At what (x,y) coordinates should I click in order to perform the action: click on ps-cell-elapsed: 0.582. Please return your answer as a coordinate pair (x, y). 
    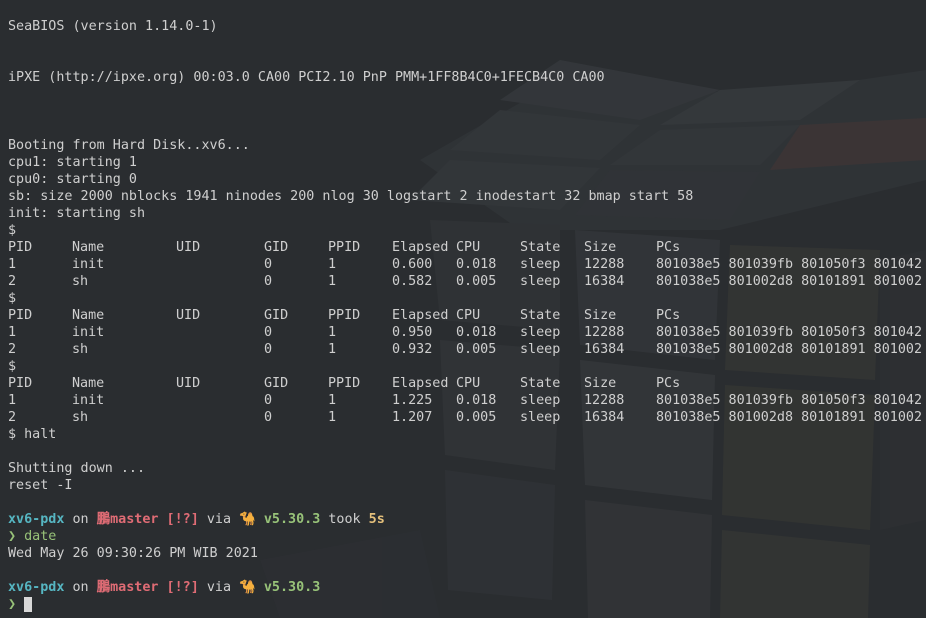
    Looking at the image, I should click on (412, 281).